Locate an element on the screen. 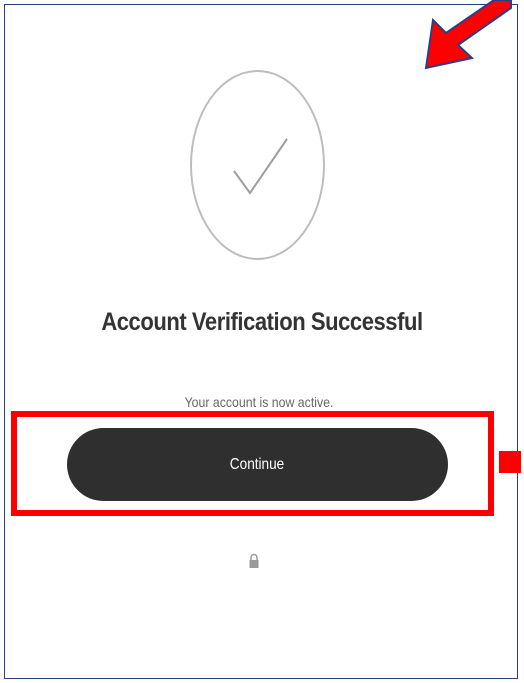 This screenshot has height=683, width=524. lock-icon is located at coordinates (254, 563).